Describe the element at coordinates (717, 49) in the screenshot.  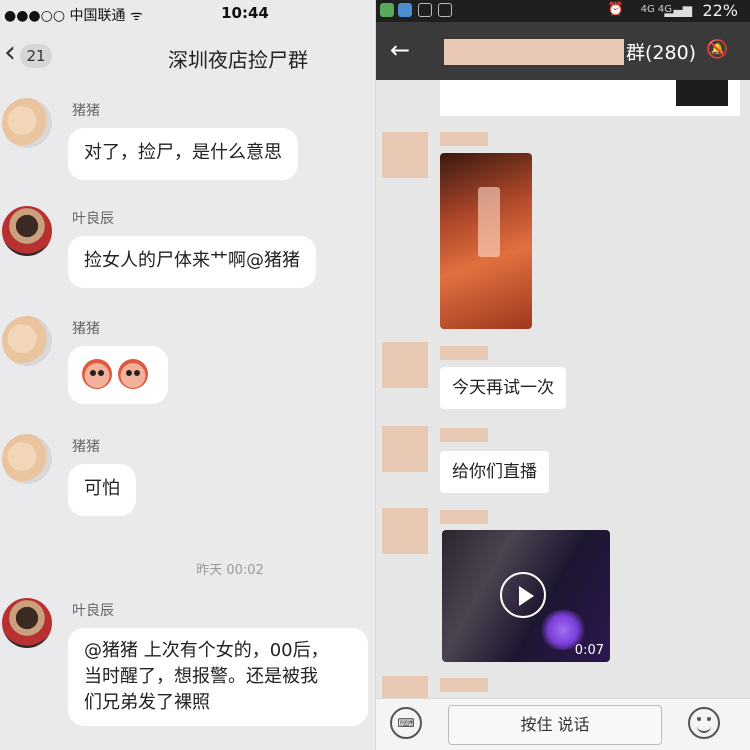
I see `mute-bell-icon: 🔕` at that location.